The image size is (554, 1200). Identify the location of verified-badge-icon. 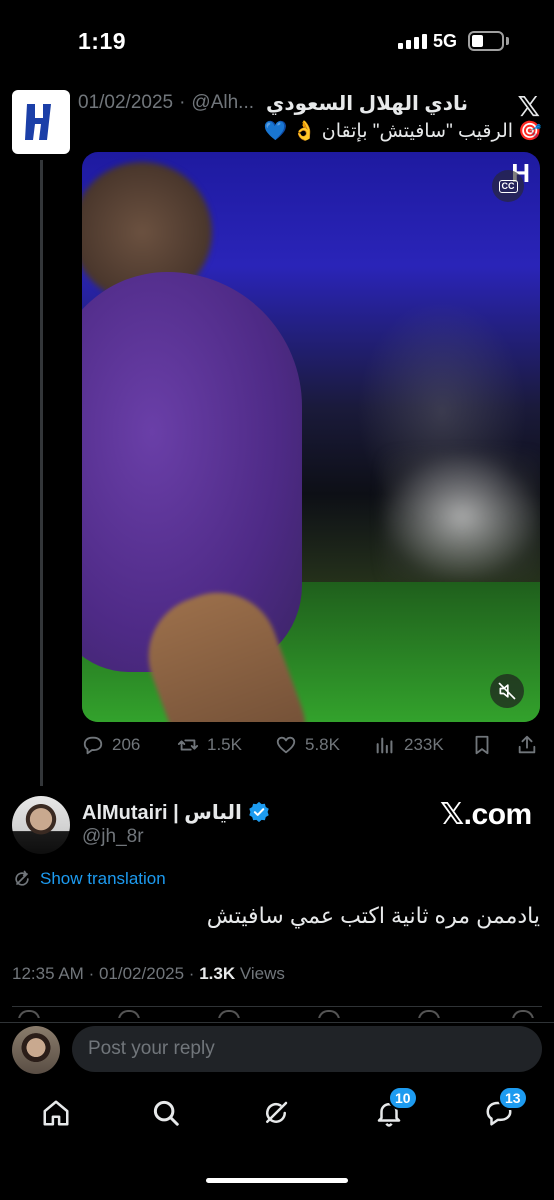
(259, 812).